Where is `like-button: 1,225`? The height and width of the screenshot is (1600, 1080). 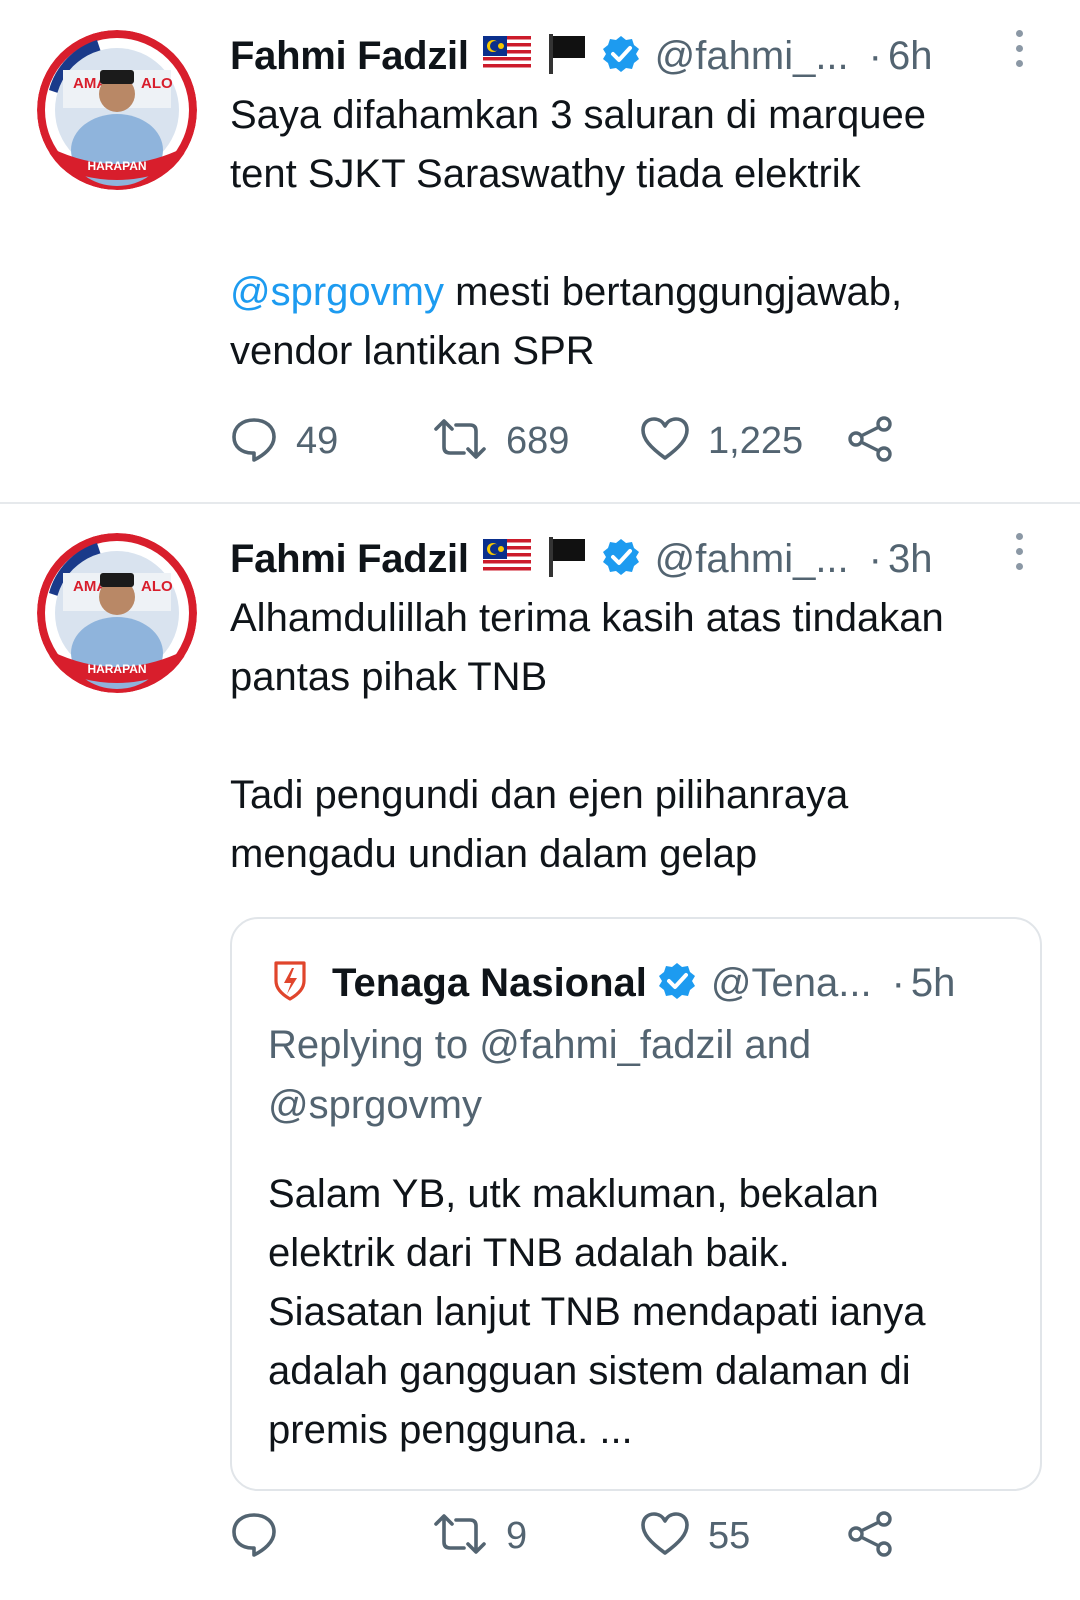
like-button: 1,225 is located at coordinates (721, 441).